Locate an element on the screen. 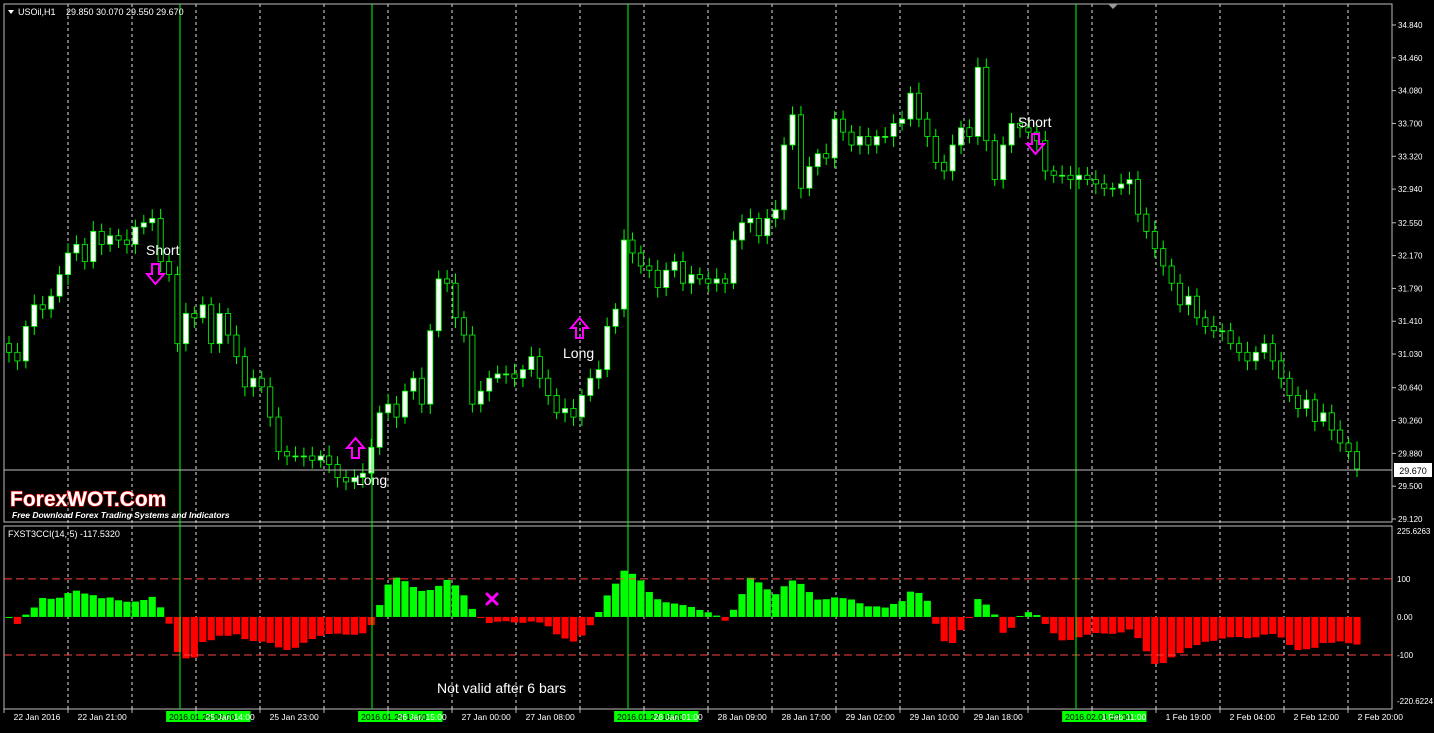  time-label: 27 Jan 00:00 is located at coordinates (486, 717).